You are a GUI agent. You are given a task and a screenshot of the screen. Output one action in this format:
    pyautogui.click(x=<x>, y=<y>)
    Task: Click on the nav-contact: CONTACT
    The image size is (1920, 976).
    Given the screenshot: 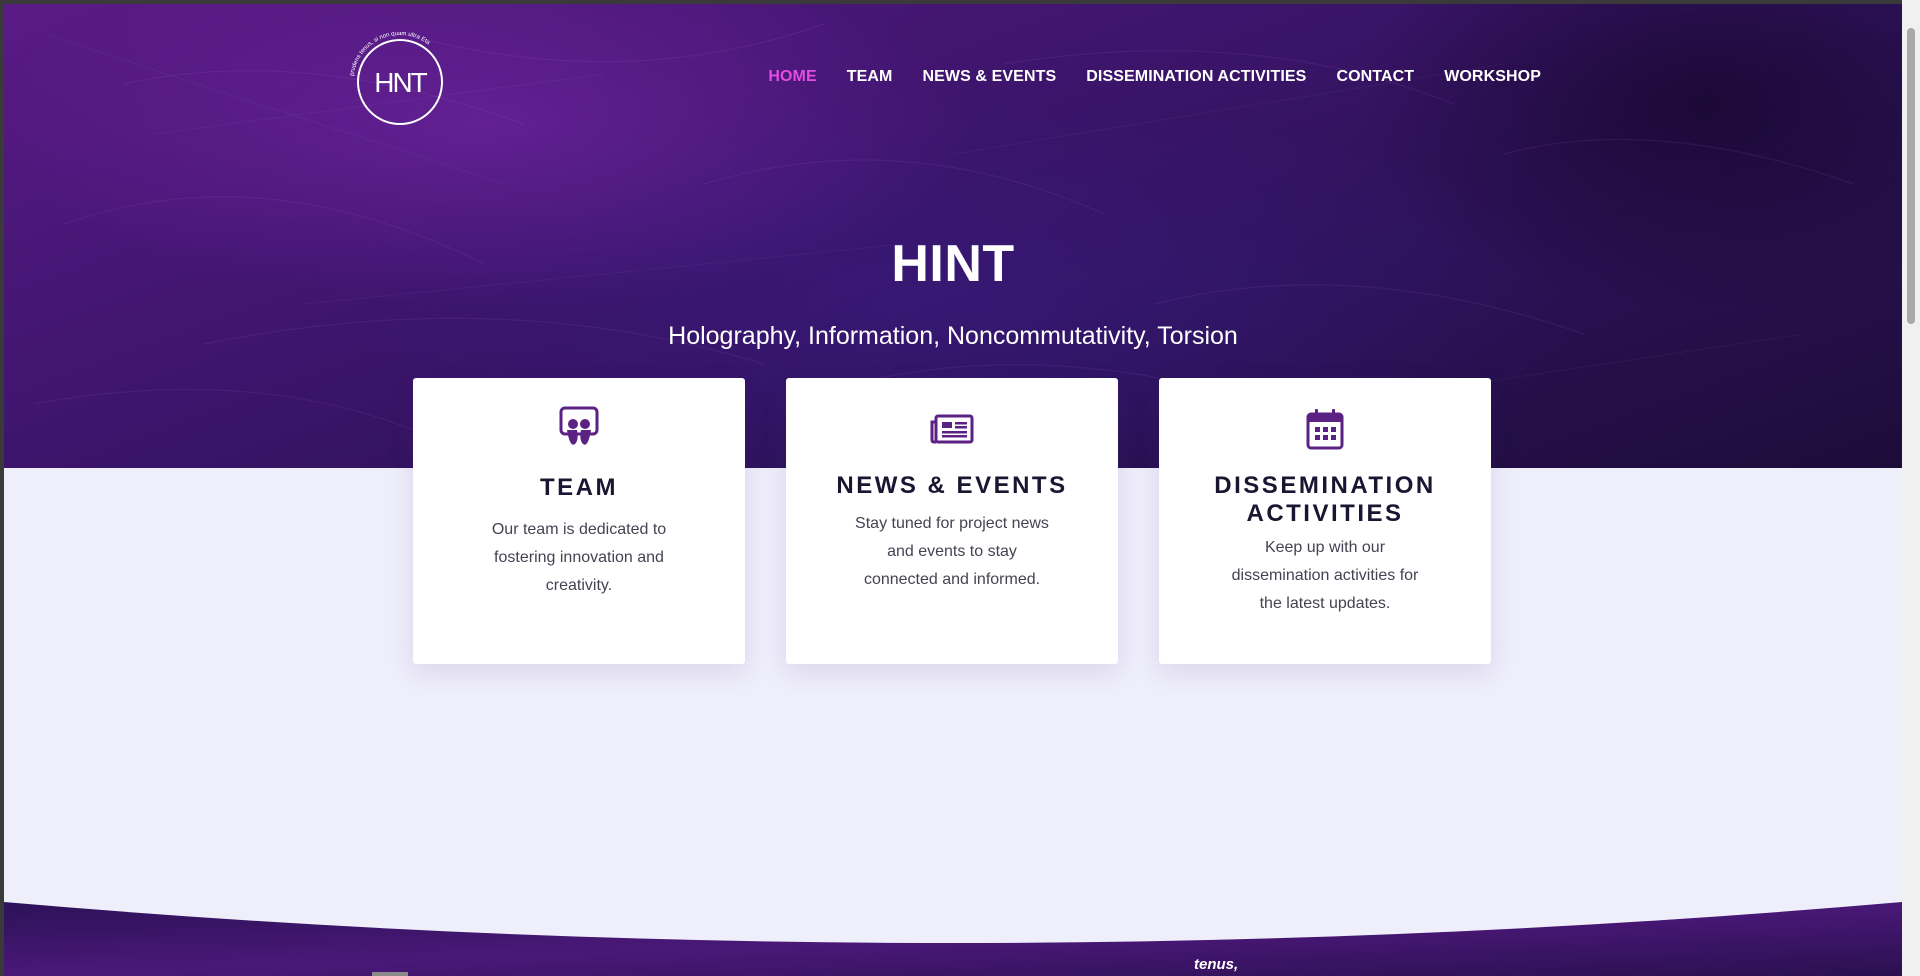 What is the action you would take?
    pyautogui.click(x=1375, y=77)
    